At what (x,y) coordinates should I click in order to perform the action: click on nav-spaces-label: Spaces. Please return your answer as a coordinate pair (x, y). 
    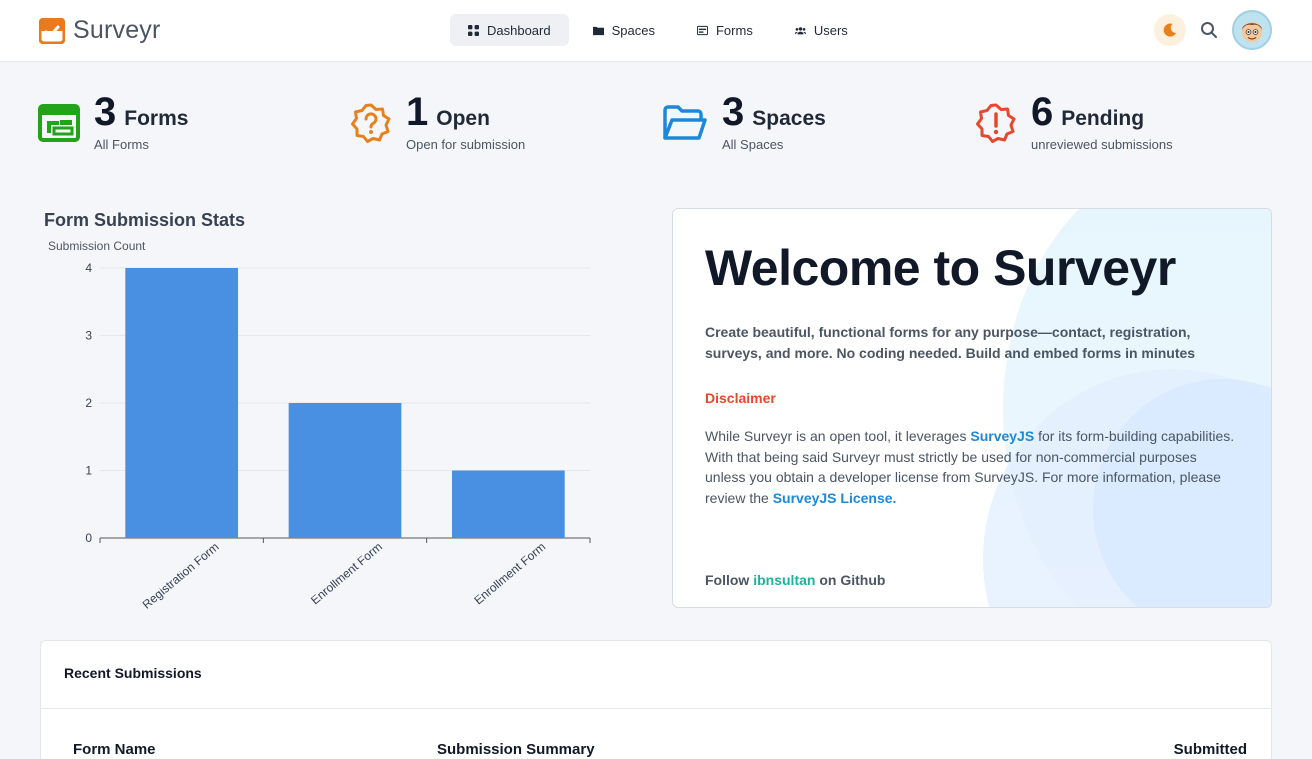
    Looking at the image, I should click on (633, 30).